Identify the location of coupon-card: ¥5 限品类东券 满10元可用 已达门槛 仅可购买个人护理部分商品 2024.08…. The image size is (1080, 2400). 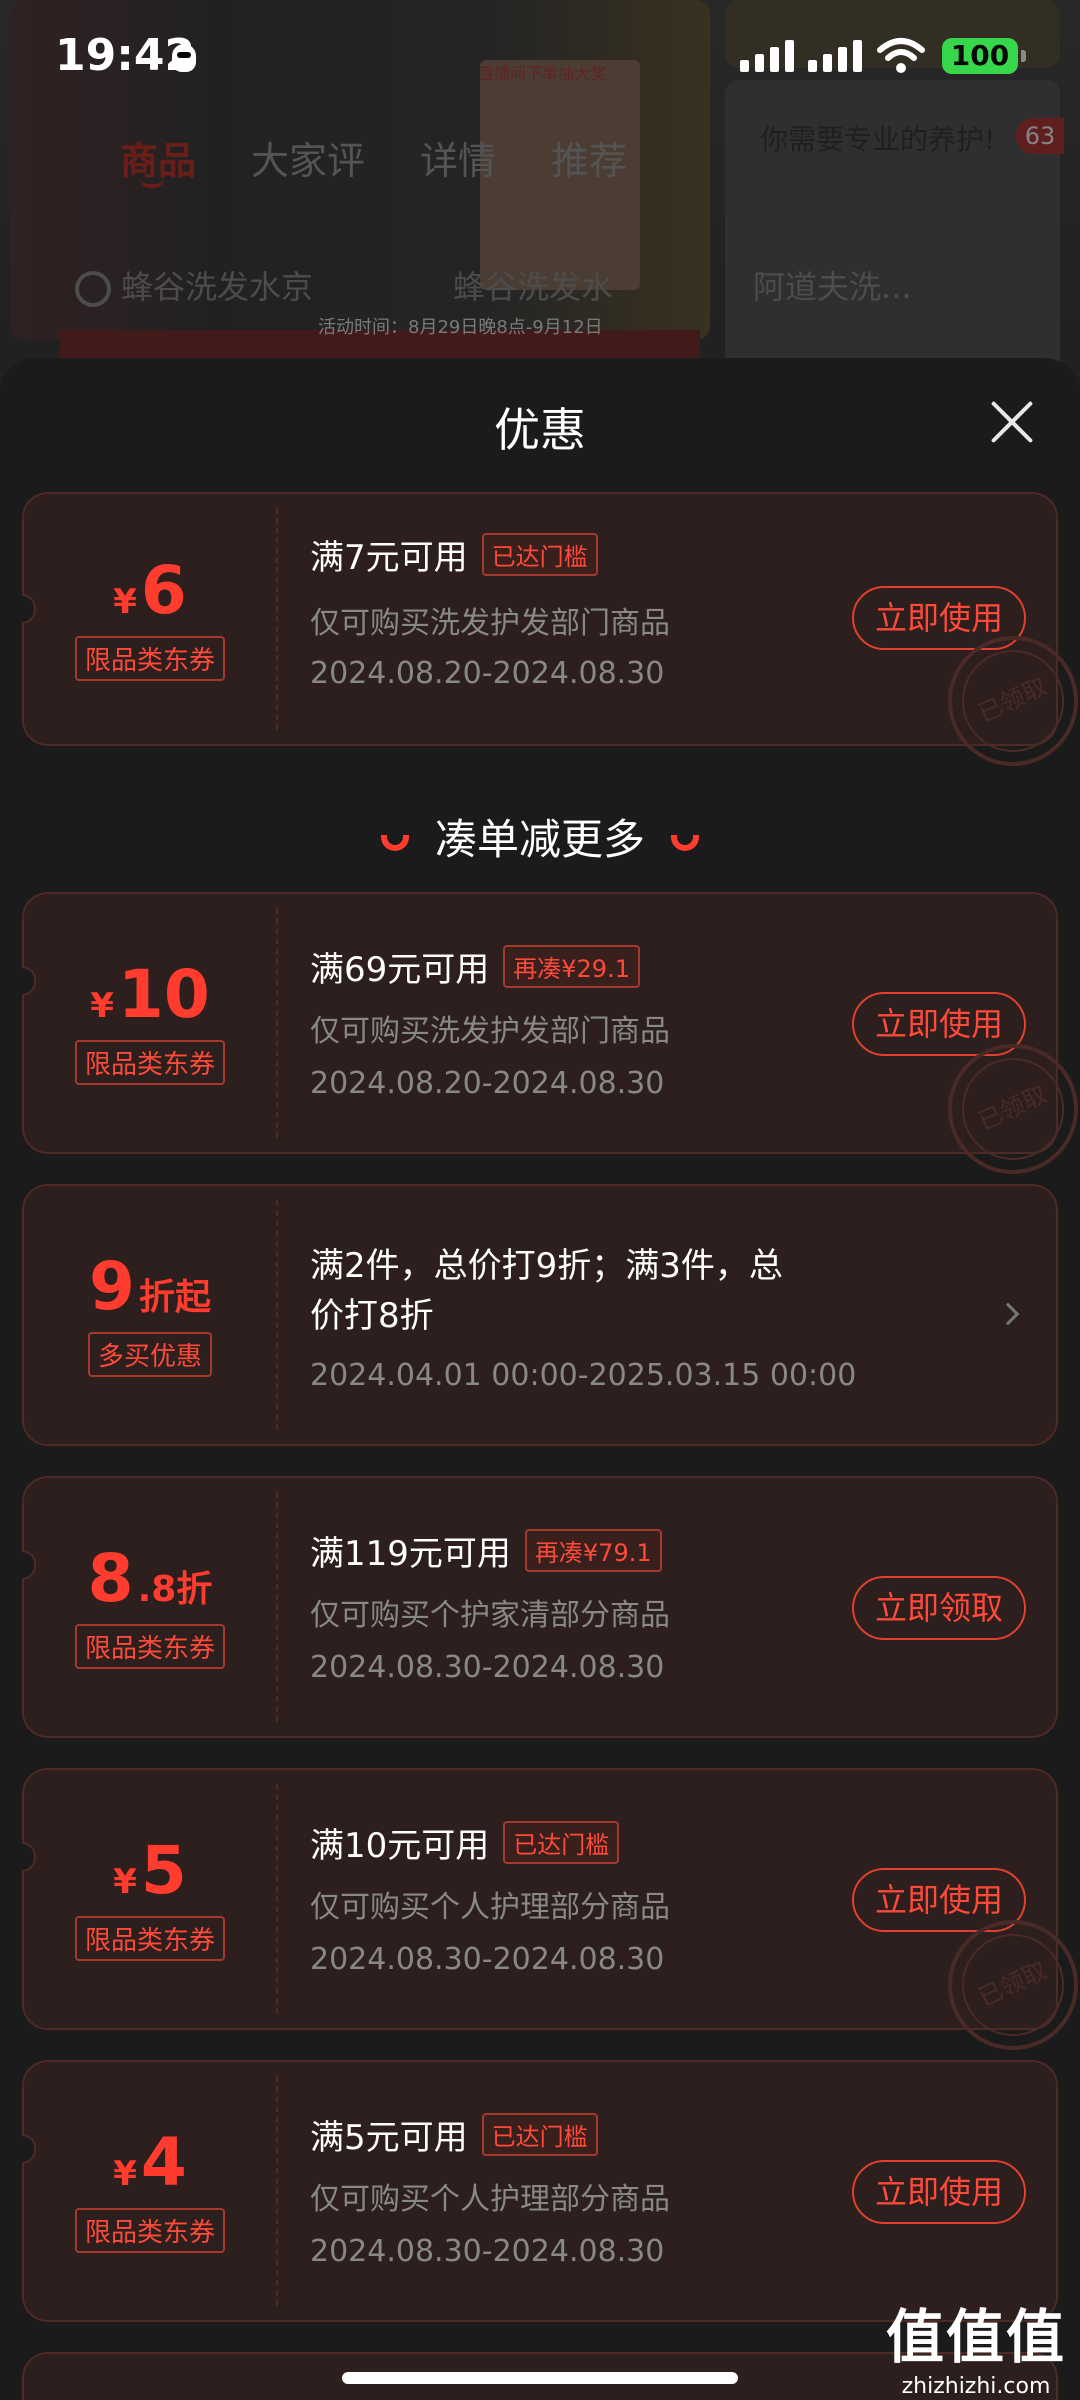
(551, 1920).